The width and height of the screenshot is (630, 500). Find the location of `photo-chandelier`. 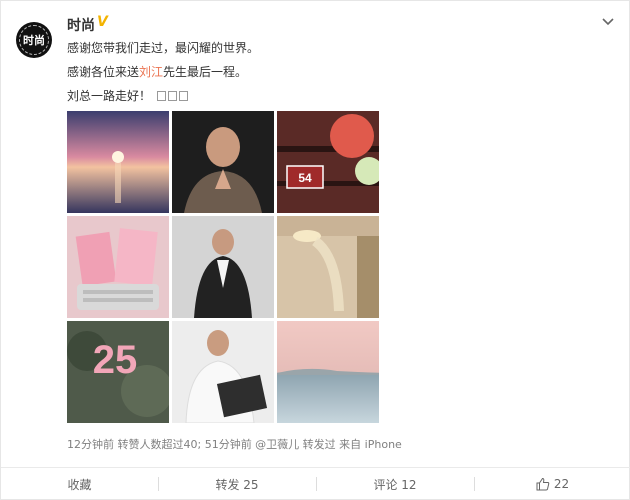

photo-chandelier is located at coordinates (328, 267).